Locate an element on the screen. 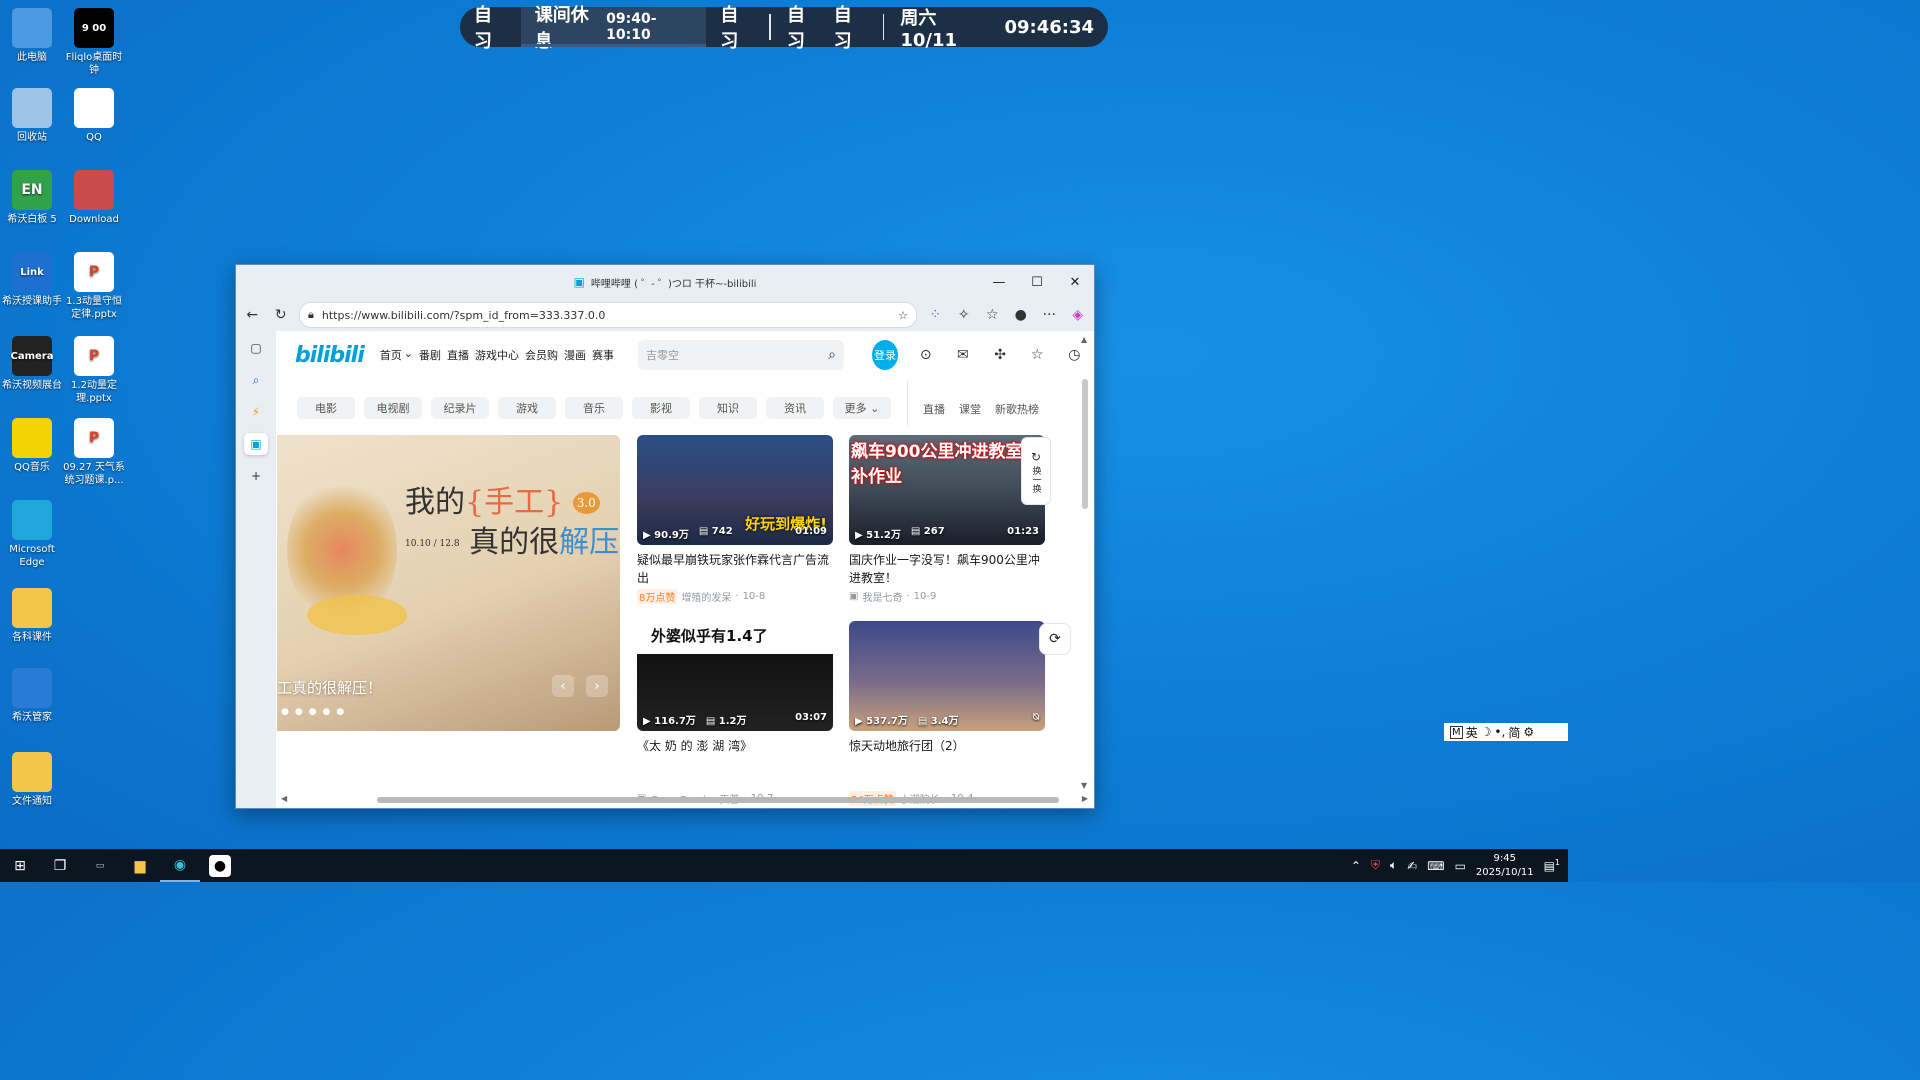  app-sidebar-icon: ⚡ is located at coordinates (256, 412).